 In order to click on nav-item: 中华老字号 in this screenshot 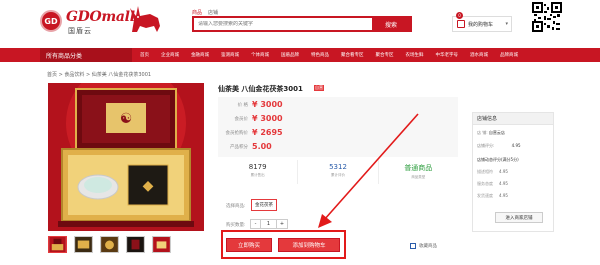, I will do `click(447, 55)`.